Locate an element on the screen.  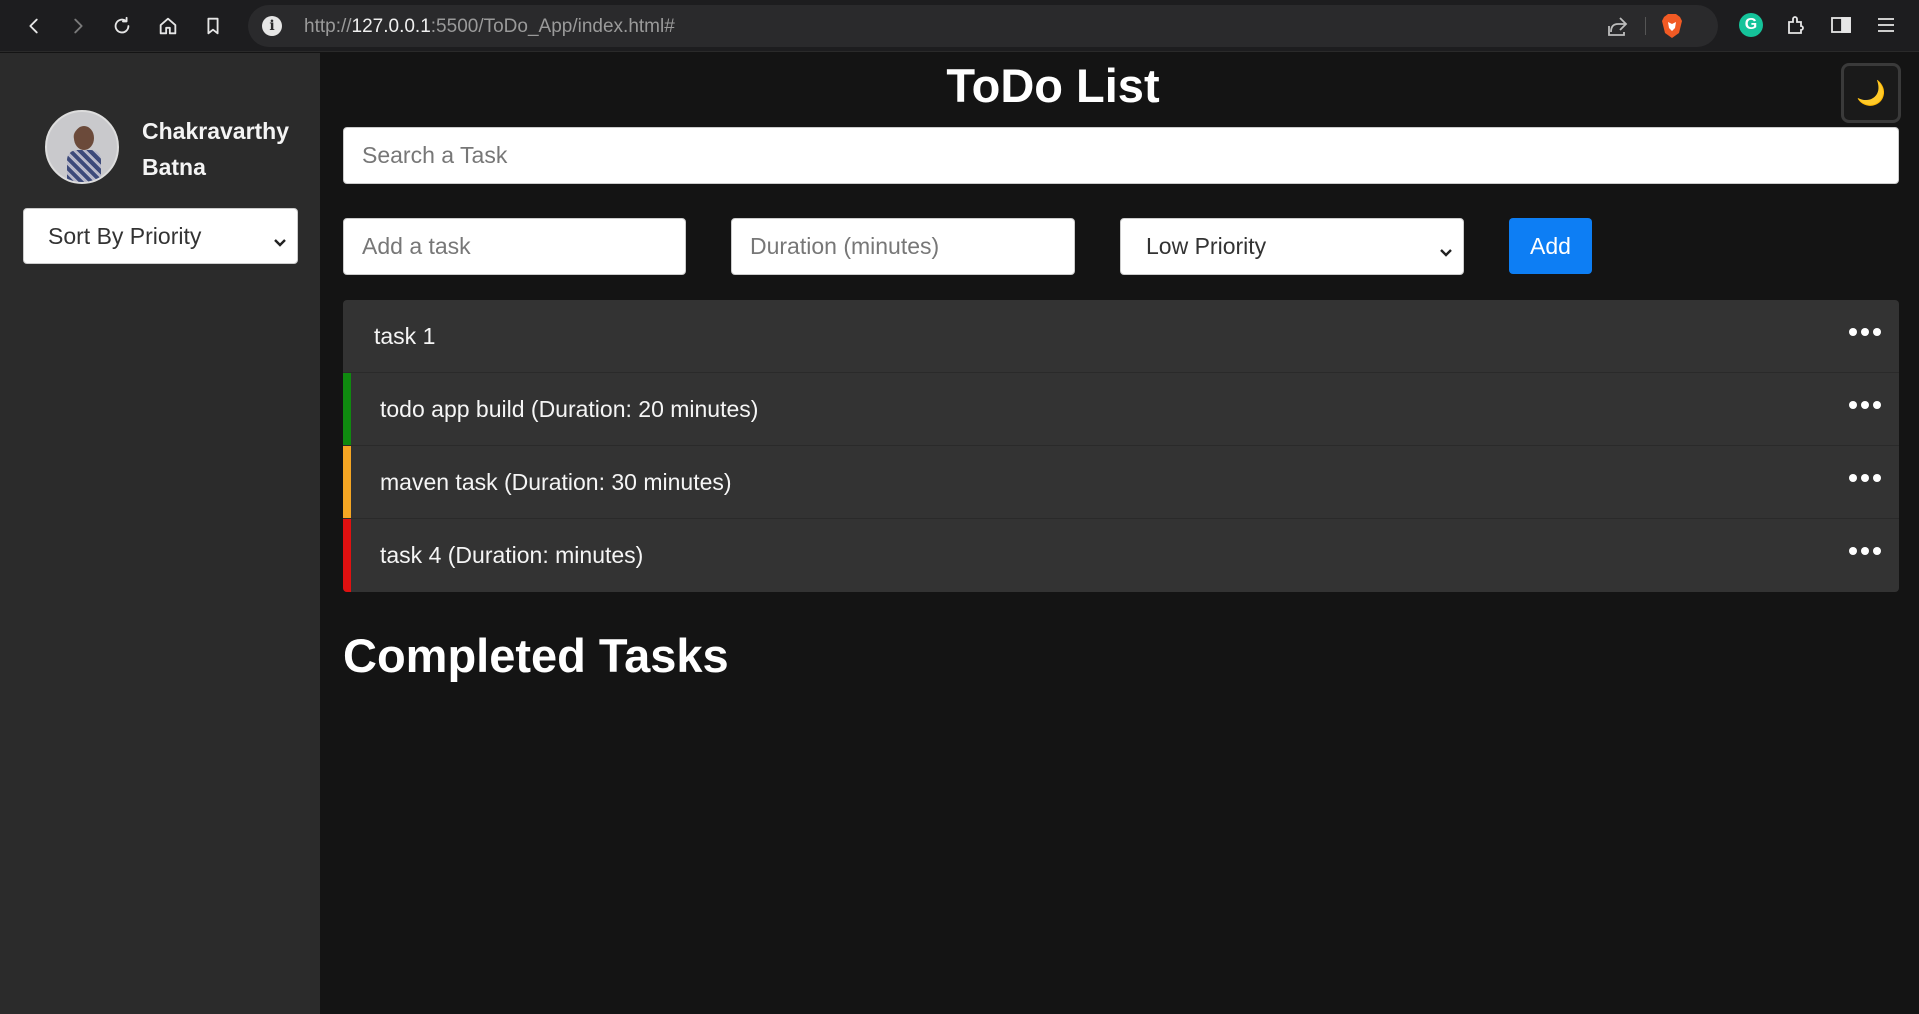
search-input: Search a Task is located at coordinates (1121, 155).